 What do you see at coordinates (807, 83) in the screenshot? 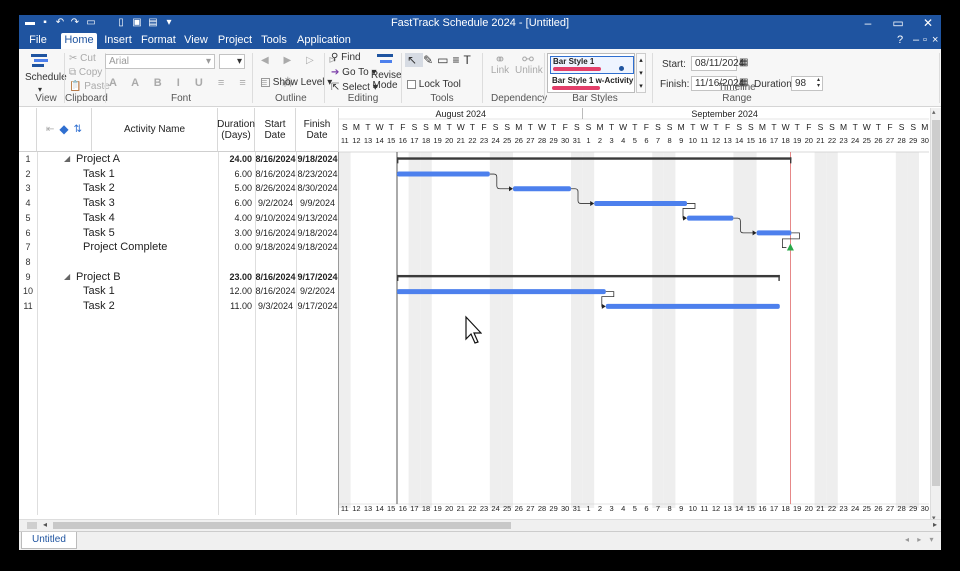
I see `duration-field: 98 ▴ ▾` at bounding box center [807, 83].